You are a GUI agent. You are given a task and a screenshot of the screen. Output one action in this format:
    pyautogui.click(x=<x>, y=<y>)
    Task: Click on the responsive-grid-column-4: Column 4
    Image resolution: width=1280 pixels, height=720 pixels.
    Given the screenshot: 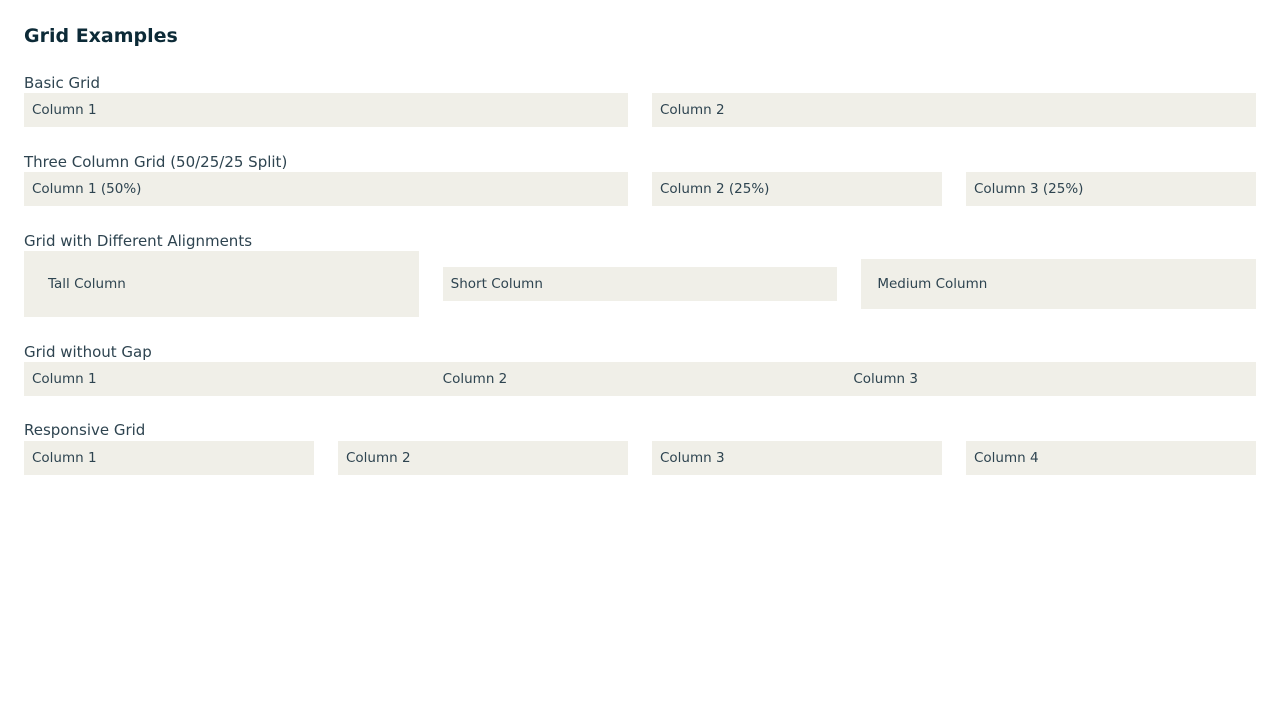 What is the action you would take?
    pyautogui.click(x=1111, y=458)
    